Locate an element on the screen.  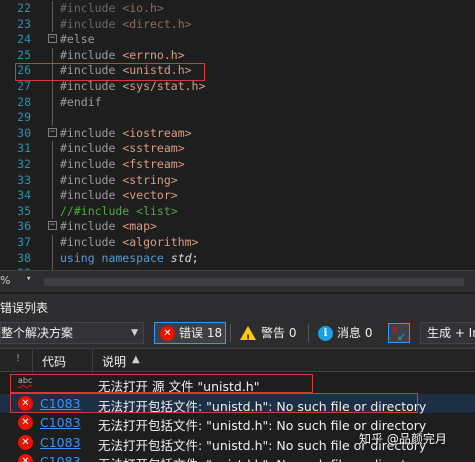
code-token: <string> is located at coordinates (150, 179).